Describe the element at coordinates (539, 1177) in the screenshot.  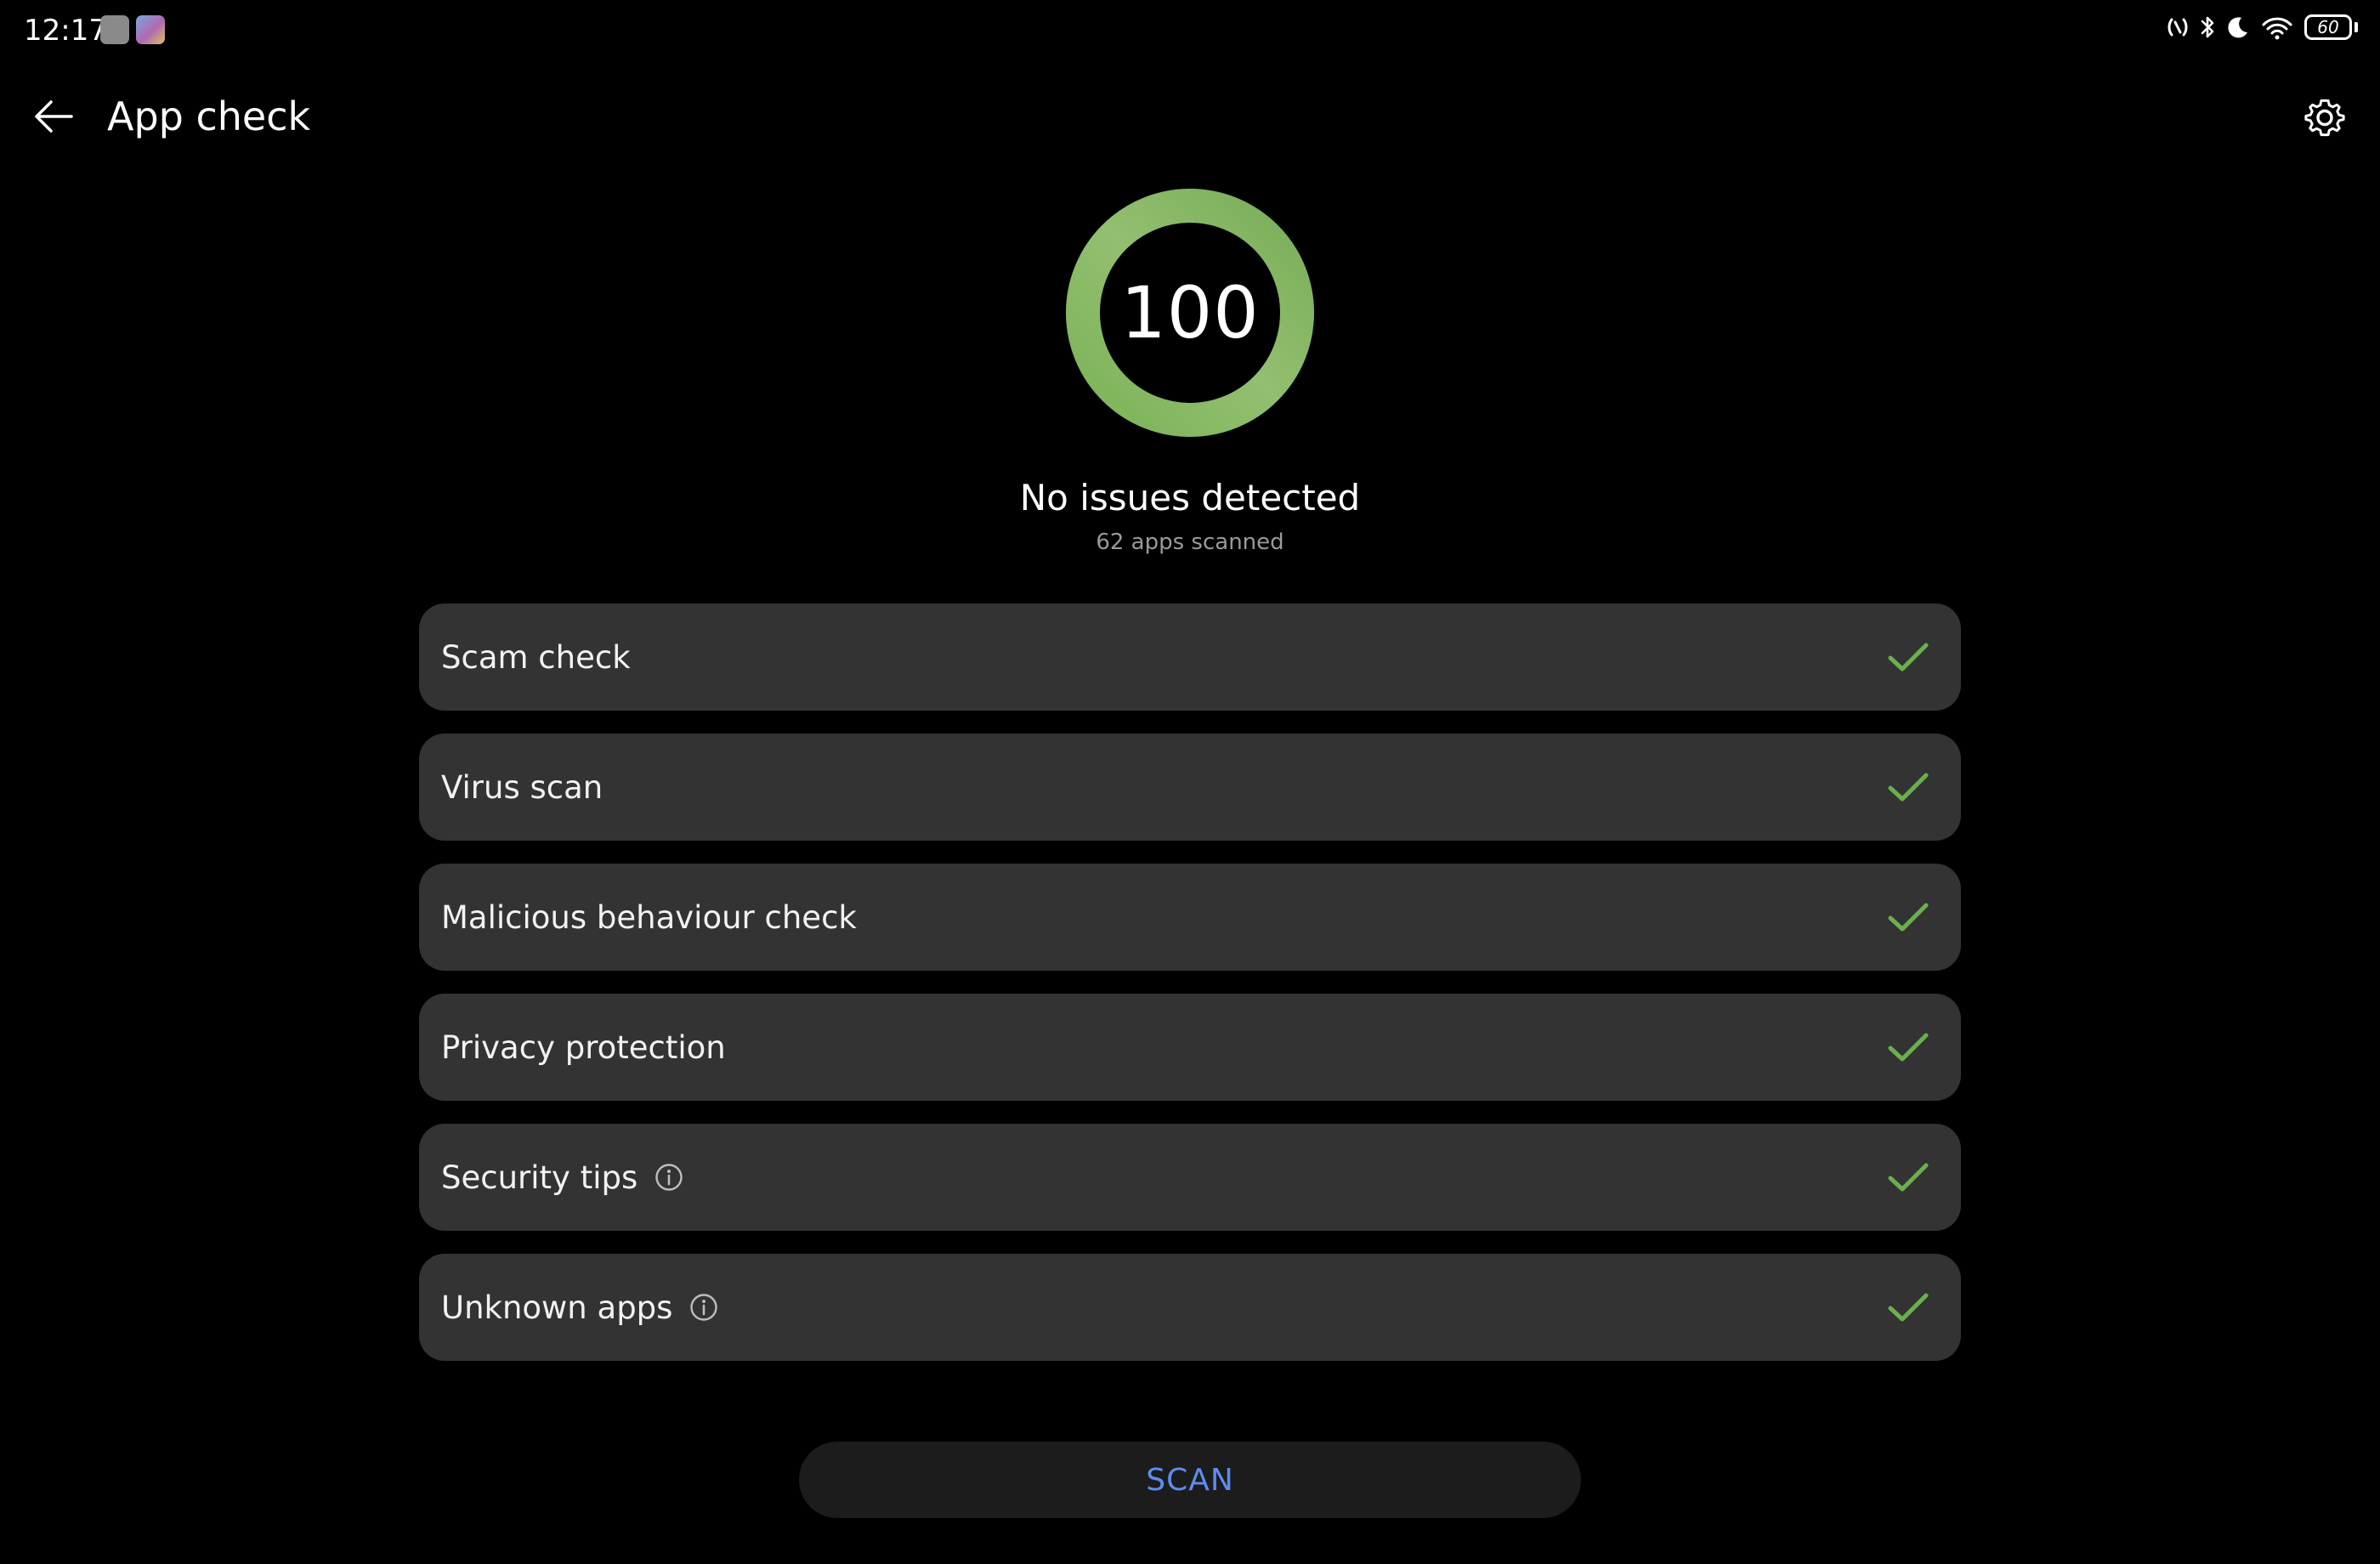
I see `check-label: Security tips` at that location.